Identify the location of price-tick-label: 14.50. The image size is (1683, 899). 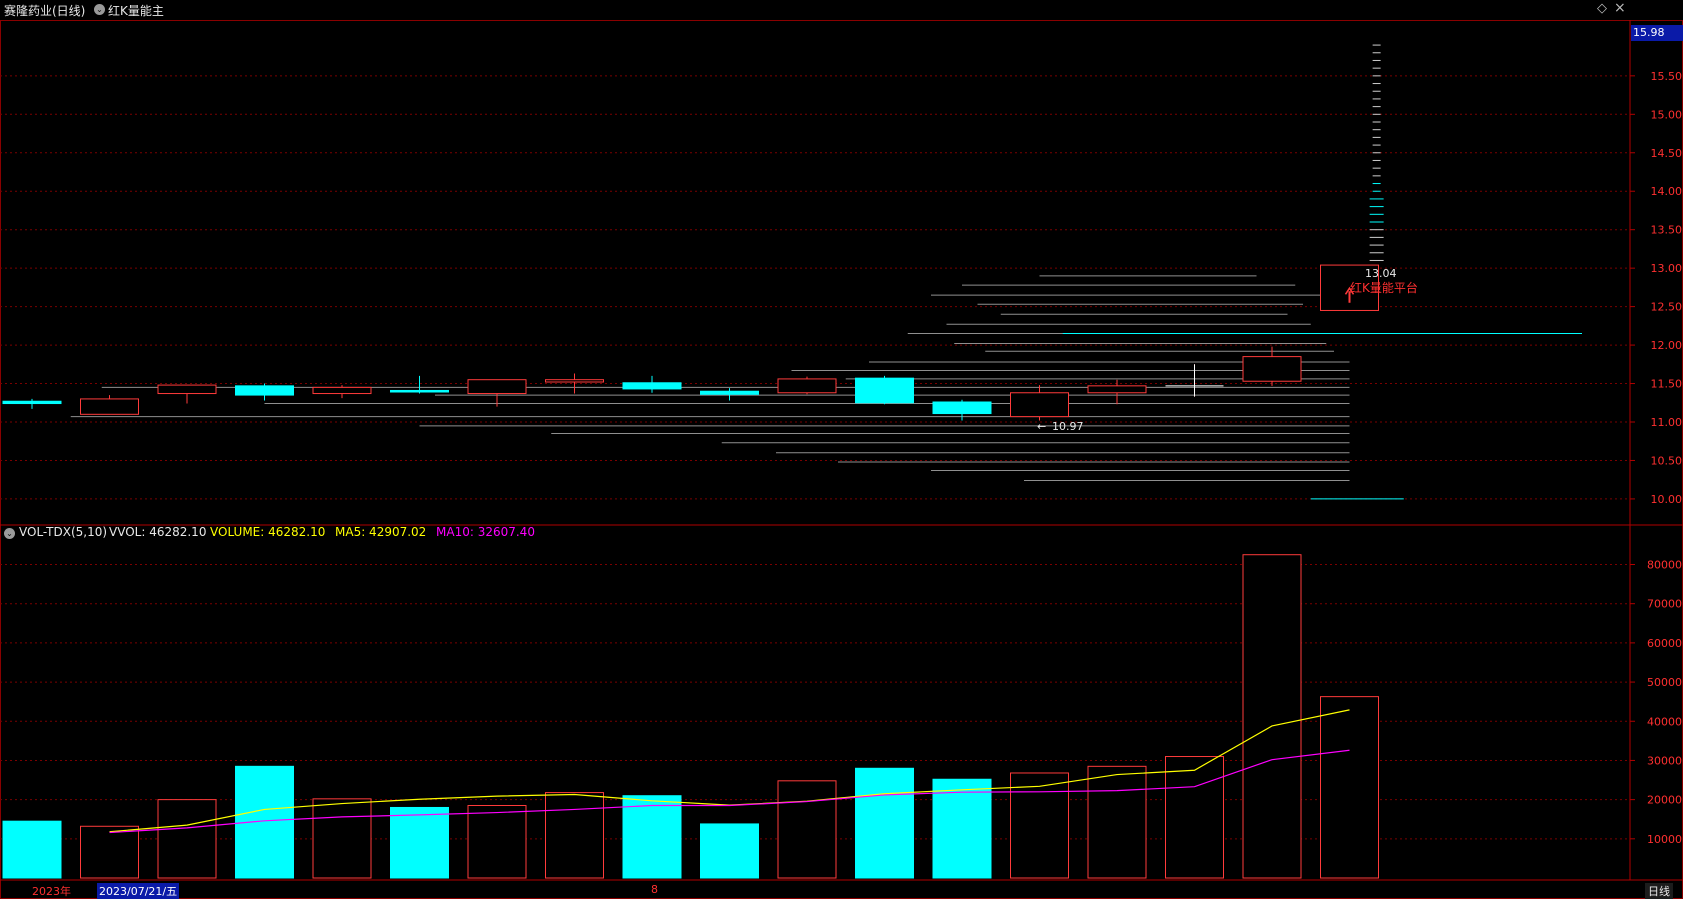
(1667, 153).